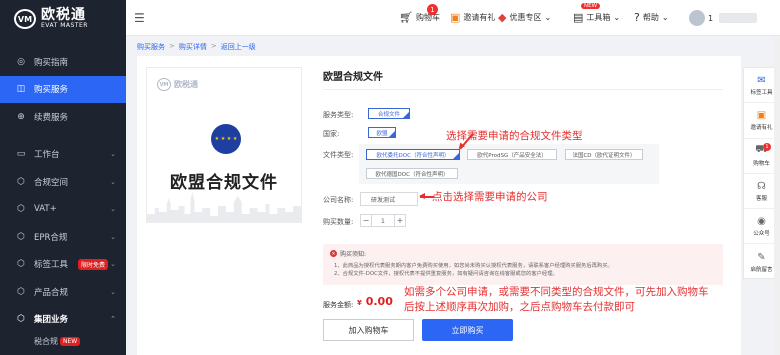 The image size is (780, 355). I want to click on file-type-label-text: 欧代委托DOC（符合性声明）, so click(413, 155).